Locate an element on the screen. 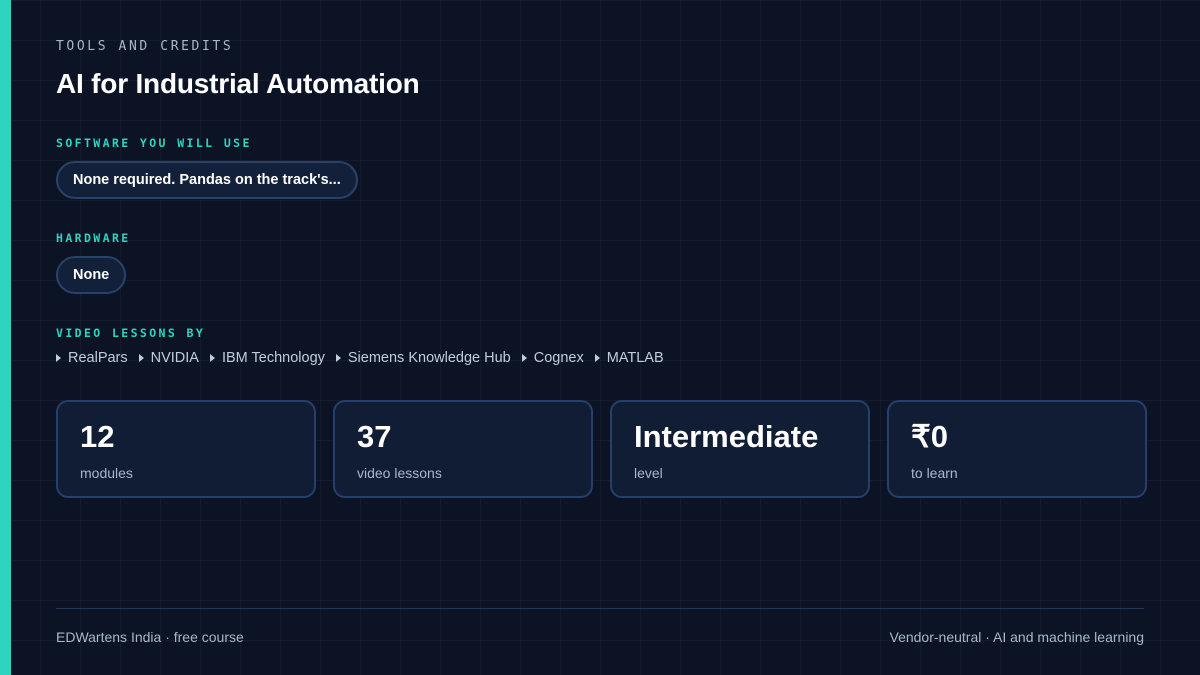 This screenshot has height=675, width=1200. stat-card-level: Intermediate level is located at coordinates (740, 449).